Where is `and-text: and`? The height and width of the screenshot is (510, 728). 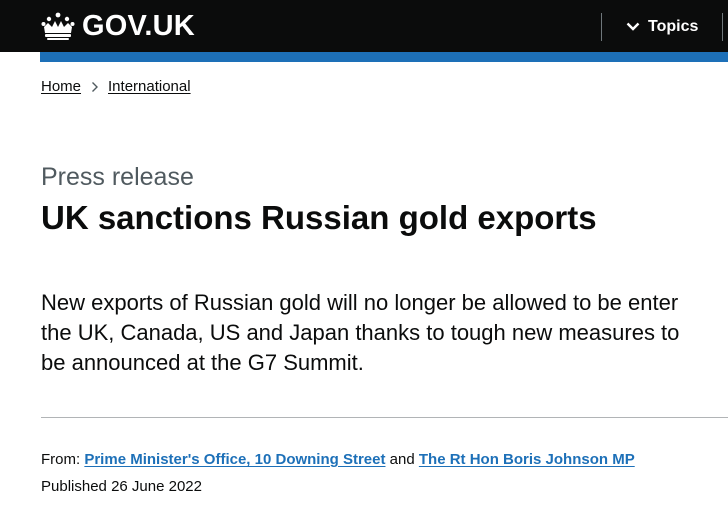 and-text: and is located at coordinates (402, 459).